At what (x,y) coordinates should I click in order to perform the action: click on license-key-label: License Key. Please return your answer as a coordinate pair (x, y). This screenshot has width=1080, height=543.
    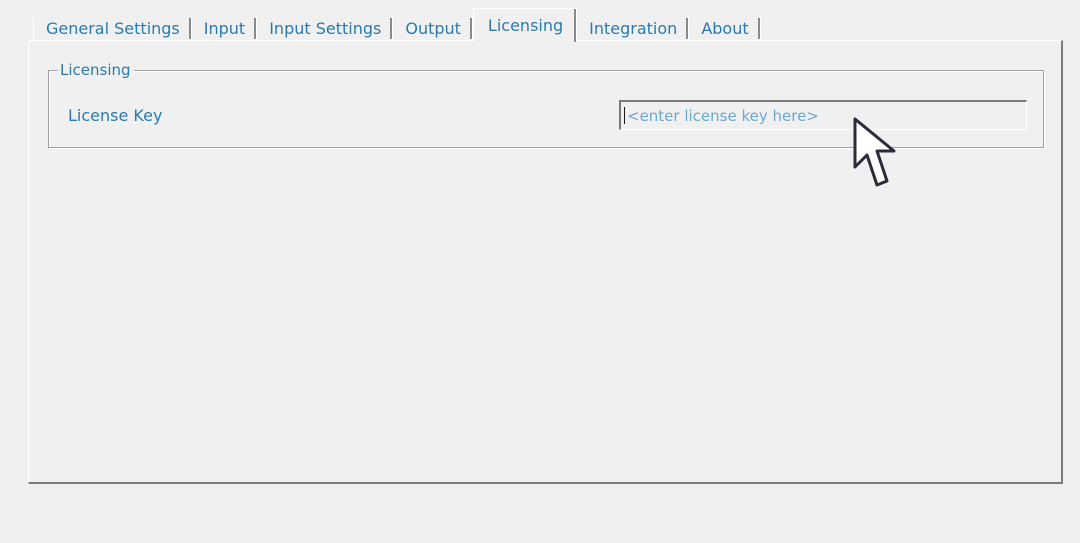
    Looking at the image, I should click on (115, 115).